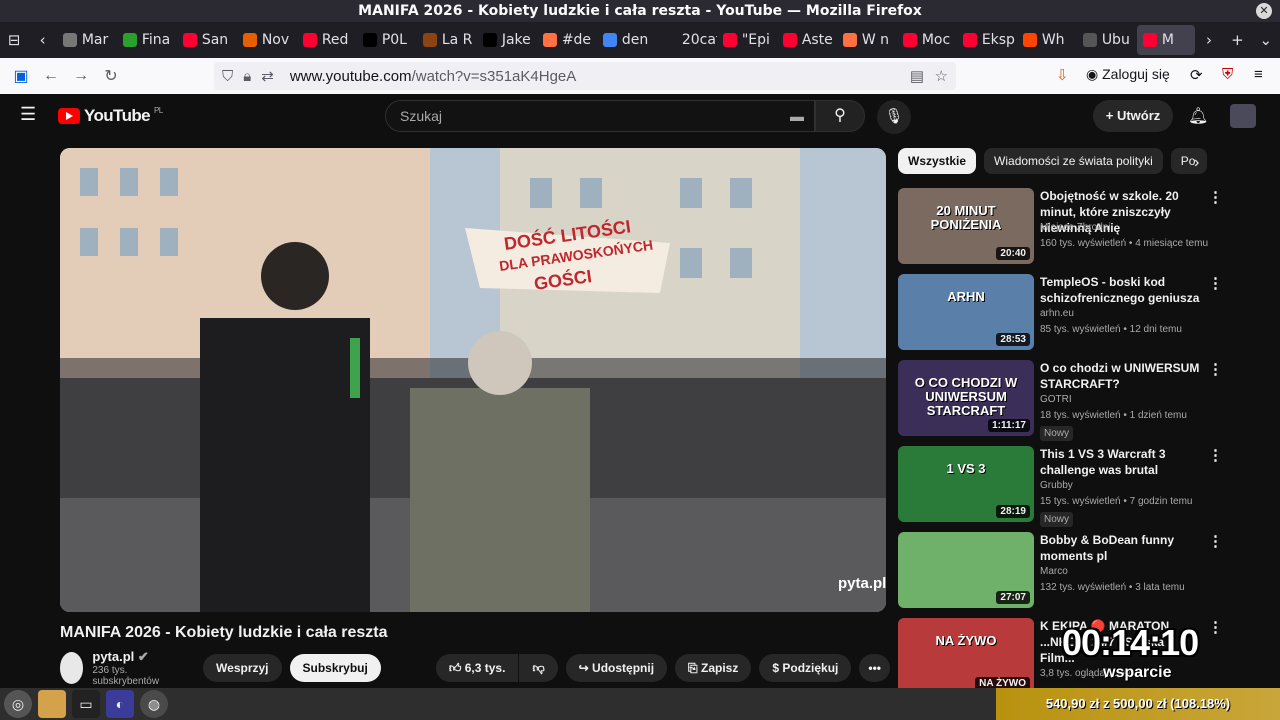 This screenshot has width=1280, height=720. Describe the element at coordinates (1198, 116) in the screenshot. I see `notifications-bell-icon: 🔔︎` at that location.